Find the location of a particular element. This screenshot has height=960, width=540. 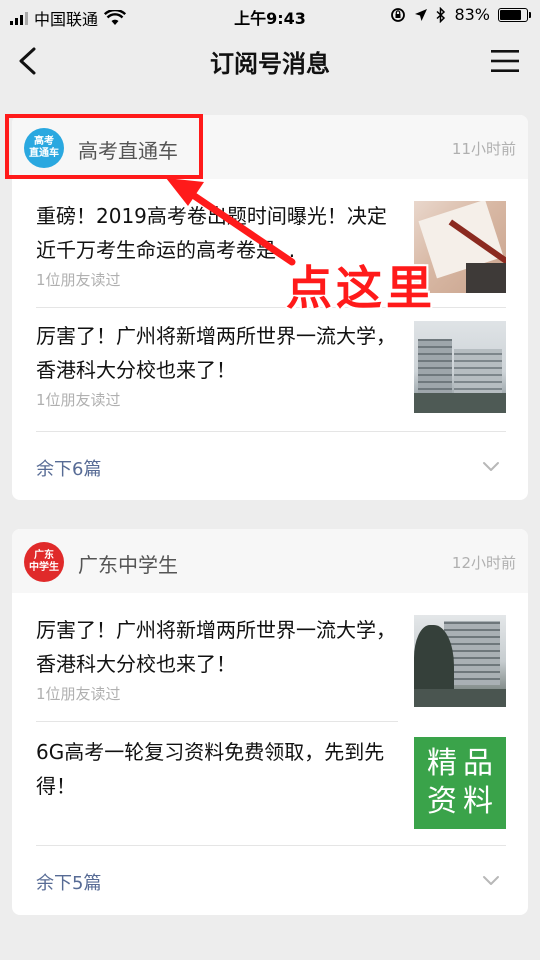

bluetooth-icon is located at coordinates (441, 14).